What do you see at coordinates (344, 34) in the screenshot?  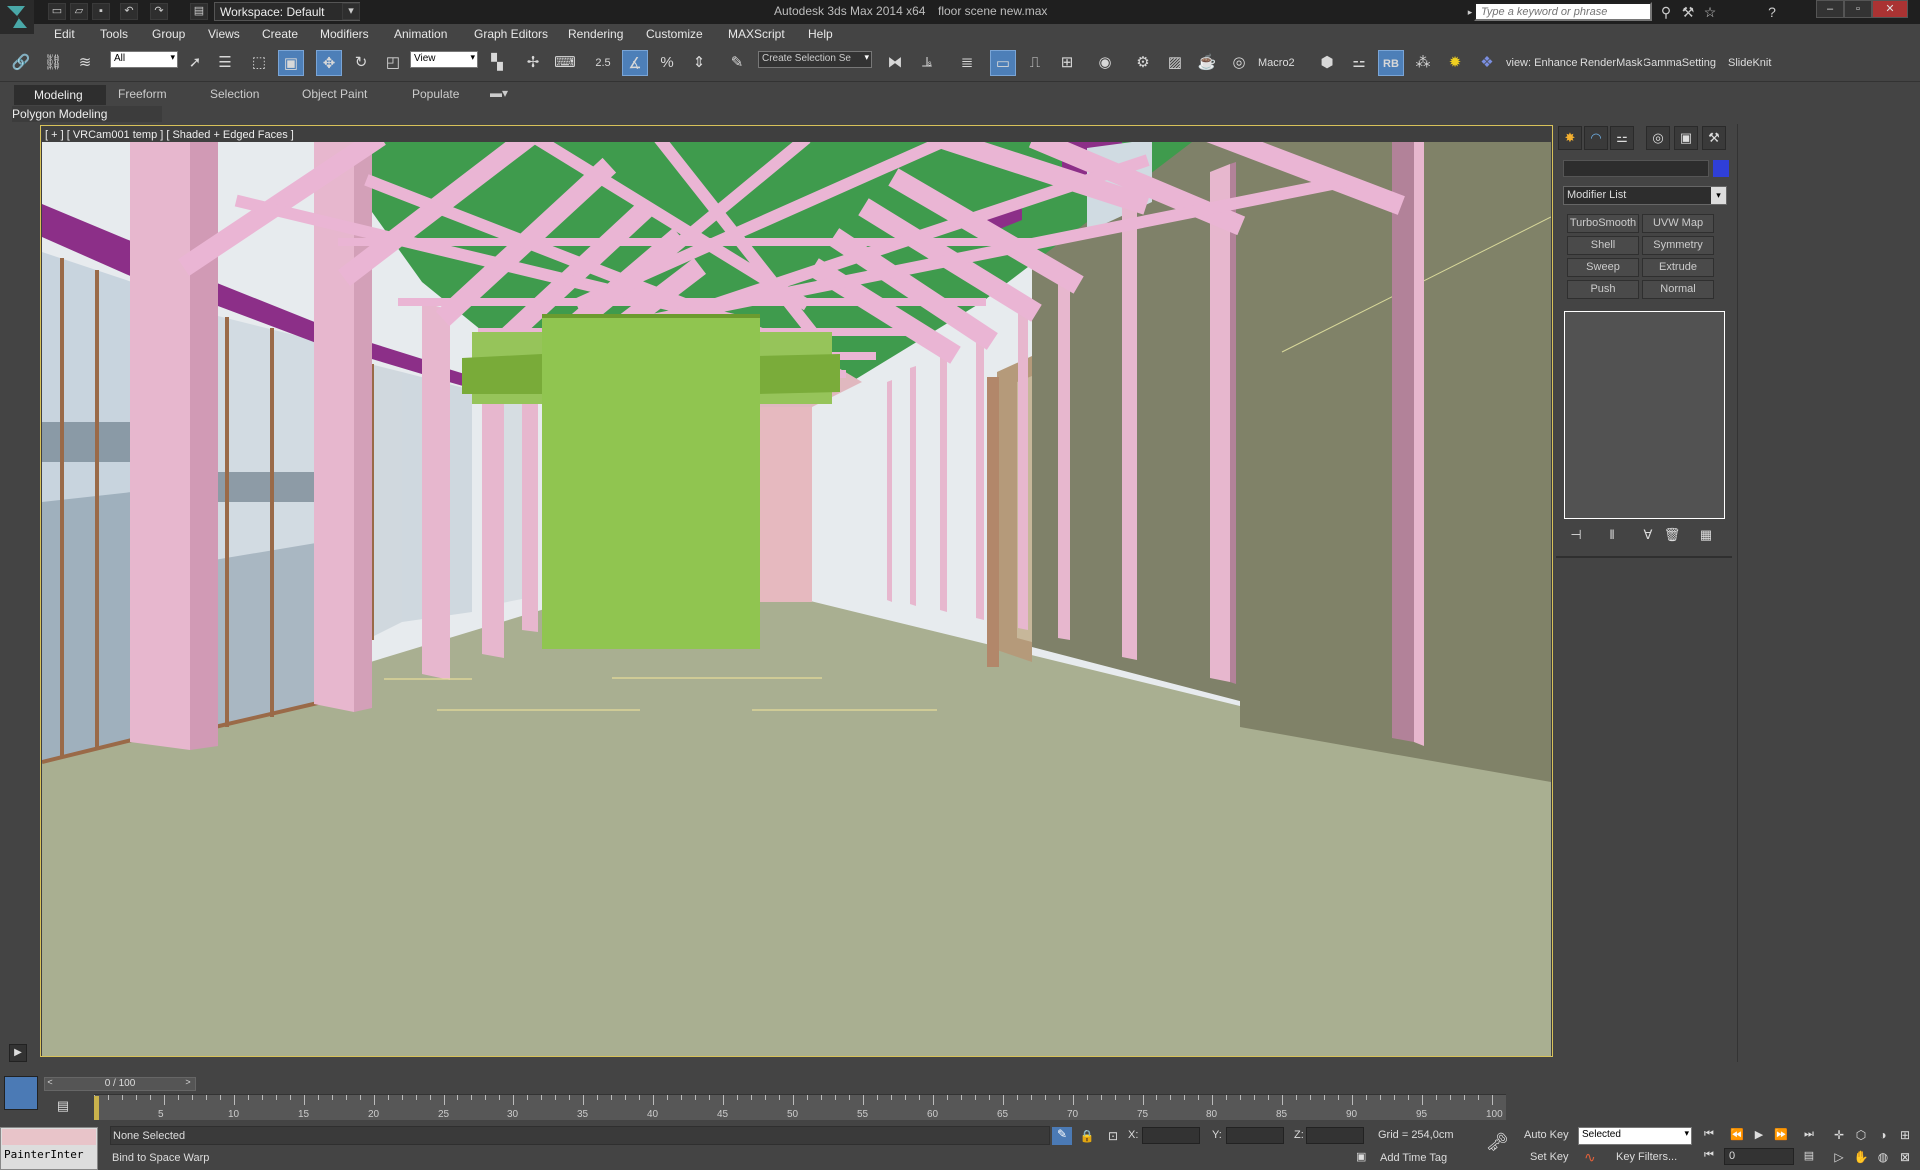 I see `menu-modifiers: Modifiers` at bounding box center [344, 34].